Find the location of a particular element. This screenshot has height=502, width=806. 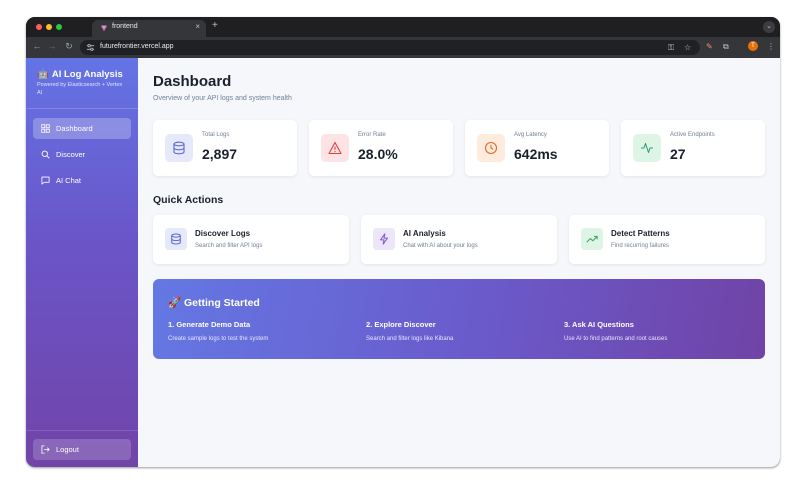

activity-pulse-icon is located at coordinates (647, 148).